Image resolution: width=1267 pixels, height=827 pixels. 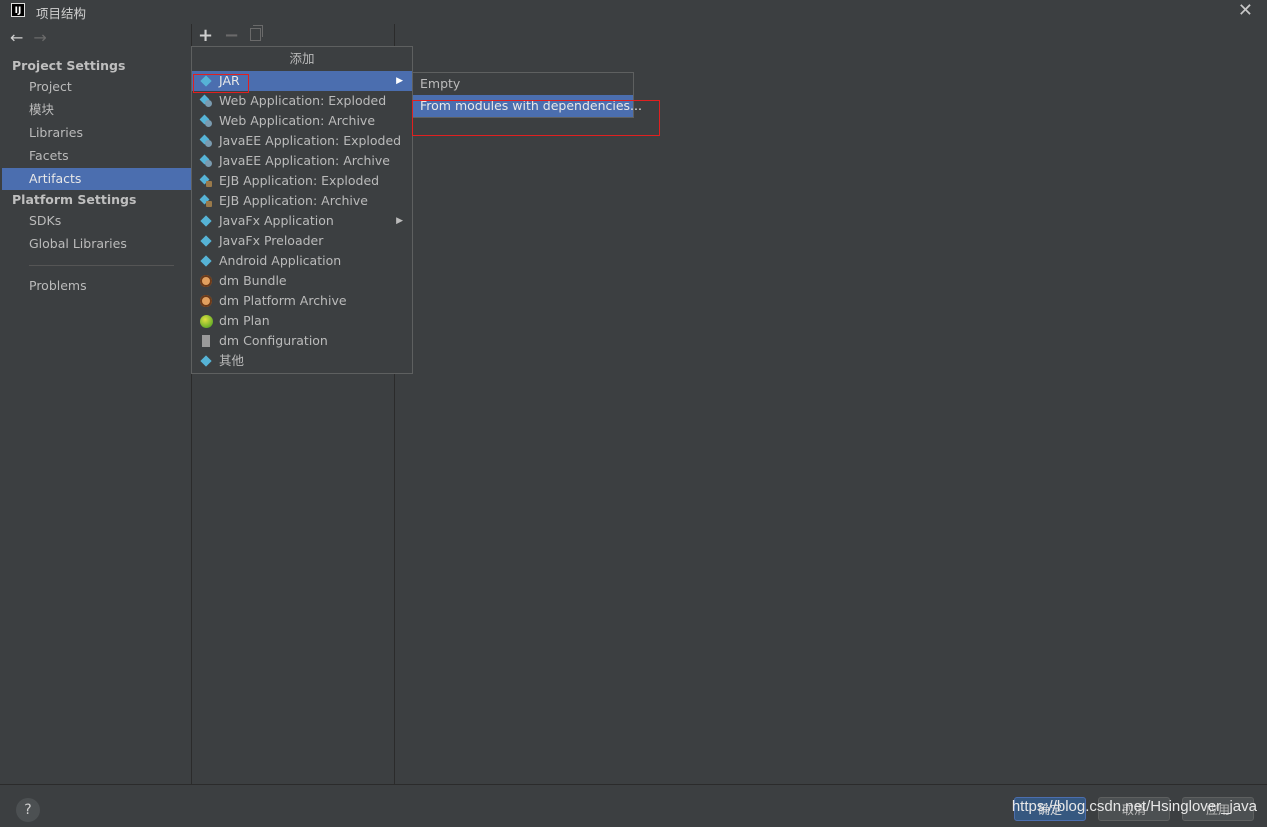 What do you see at coordinates (310, 140) in the screenshot?
I see `menu-item-label: JavaEE Application: Exploded` at bounding box center [310, 140].